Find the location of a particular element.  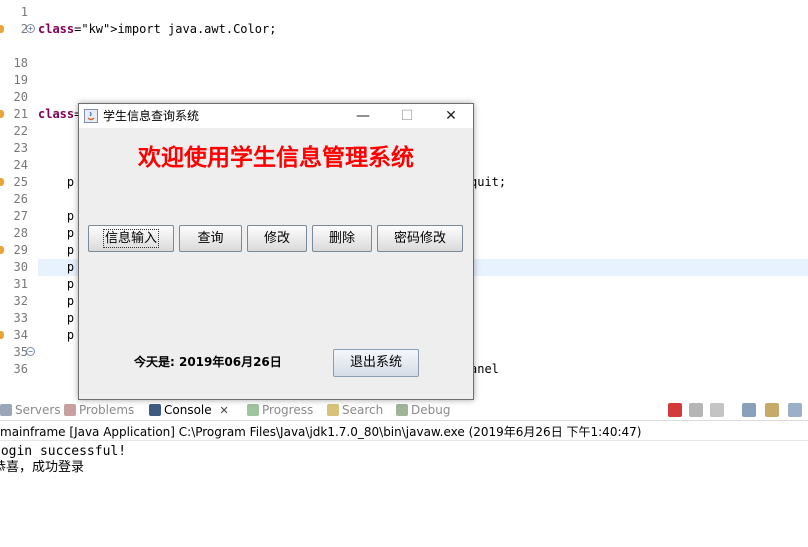

expand-fold-icon: + is located at coordinates (30, 28).